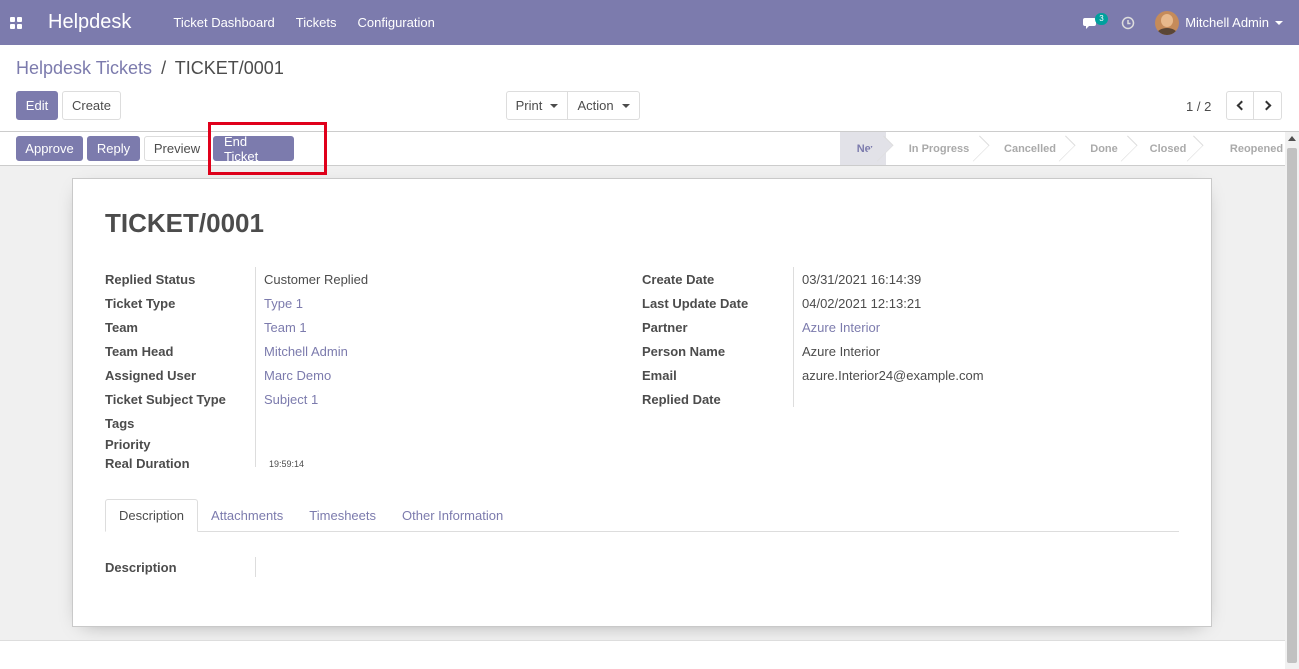 Image resolution: width=1299 pixels, height=669 pixels. I want to click on field-label: Ticket Subject Type, so click(165, 399).